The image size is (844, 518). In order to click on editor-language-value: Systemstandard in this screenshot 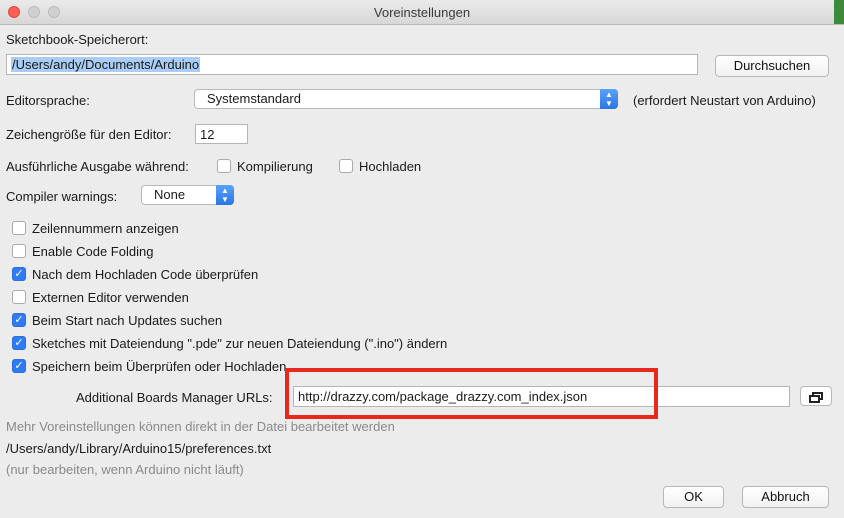, I will do `click(254, 98)`.